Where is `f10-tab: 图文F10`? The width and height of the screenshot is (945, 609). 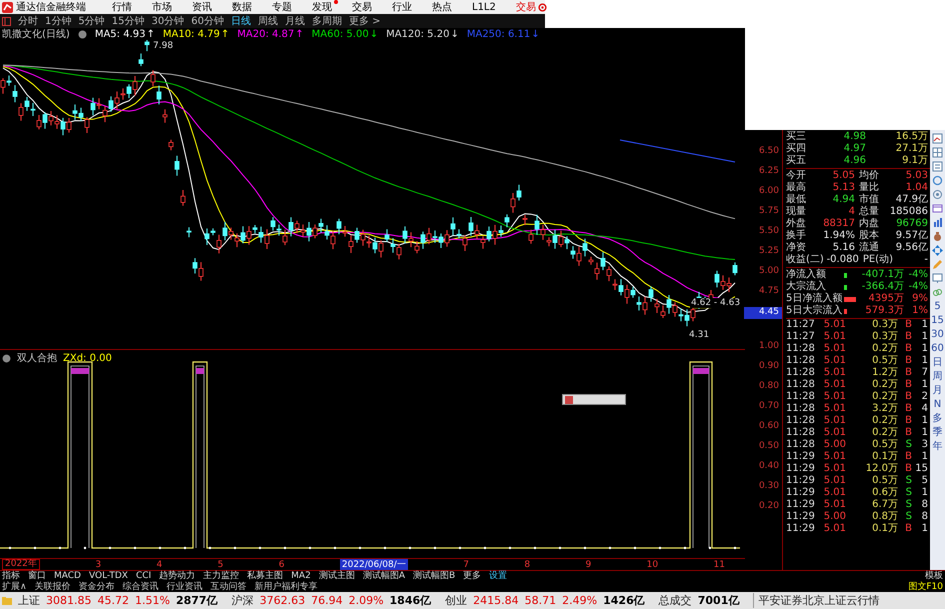 f10-tab: 图文F10 is located at coordinates (925, 586).